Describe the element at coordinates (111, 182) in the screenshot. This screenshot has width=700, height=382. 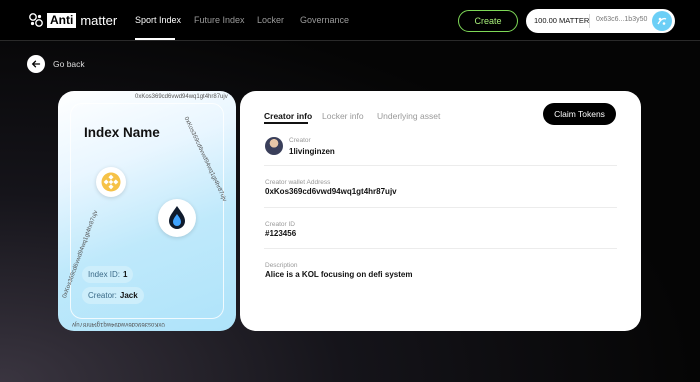
I see `bnb-icon` at that location.